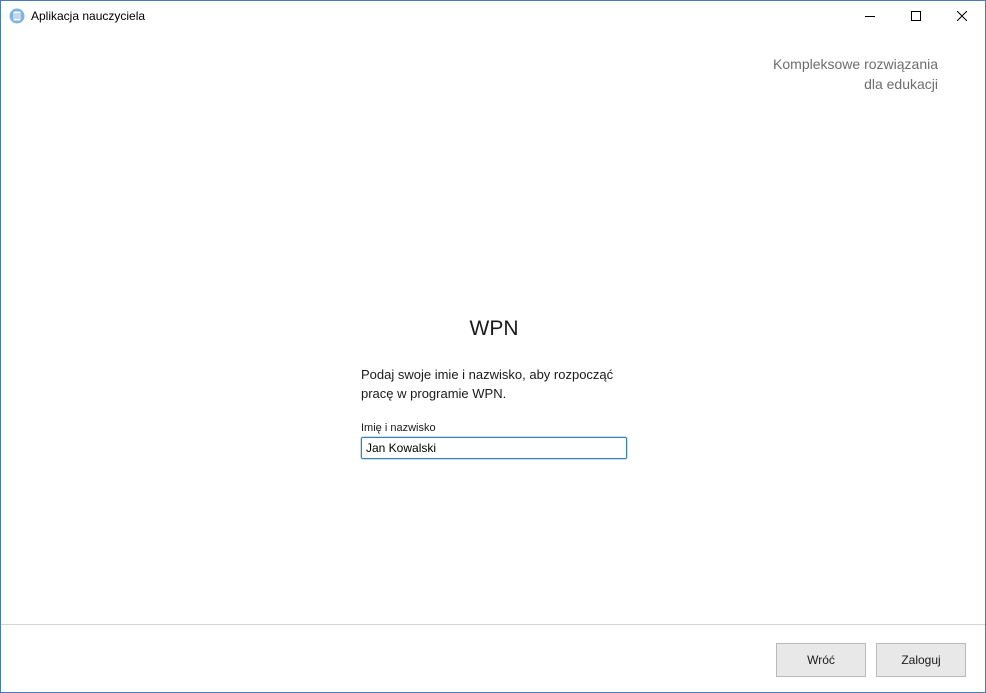 This screenshot has width=986, height=693. I want to click on login-button: Zaloguj, so click(921, 660).